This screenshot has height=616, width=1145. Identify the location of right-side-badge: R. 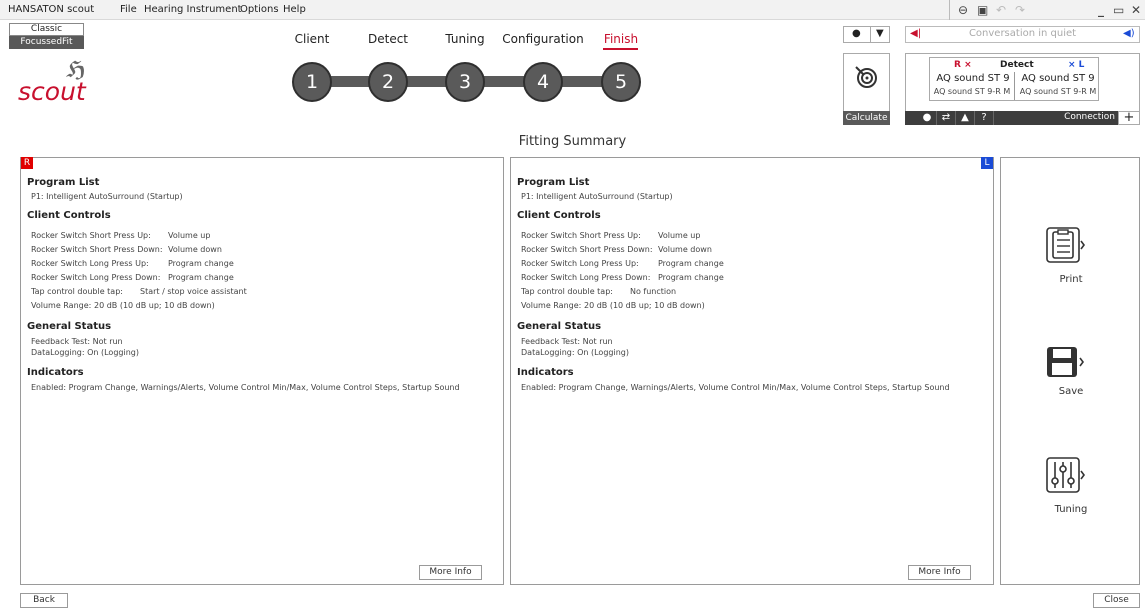
(27, 163).